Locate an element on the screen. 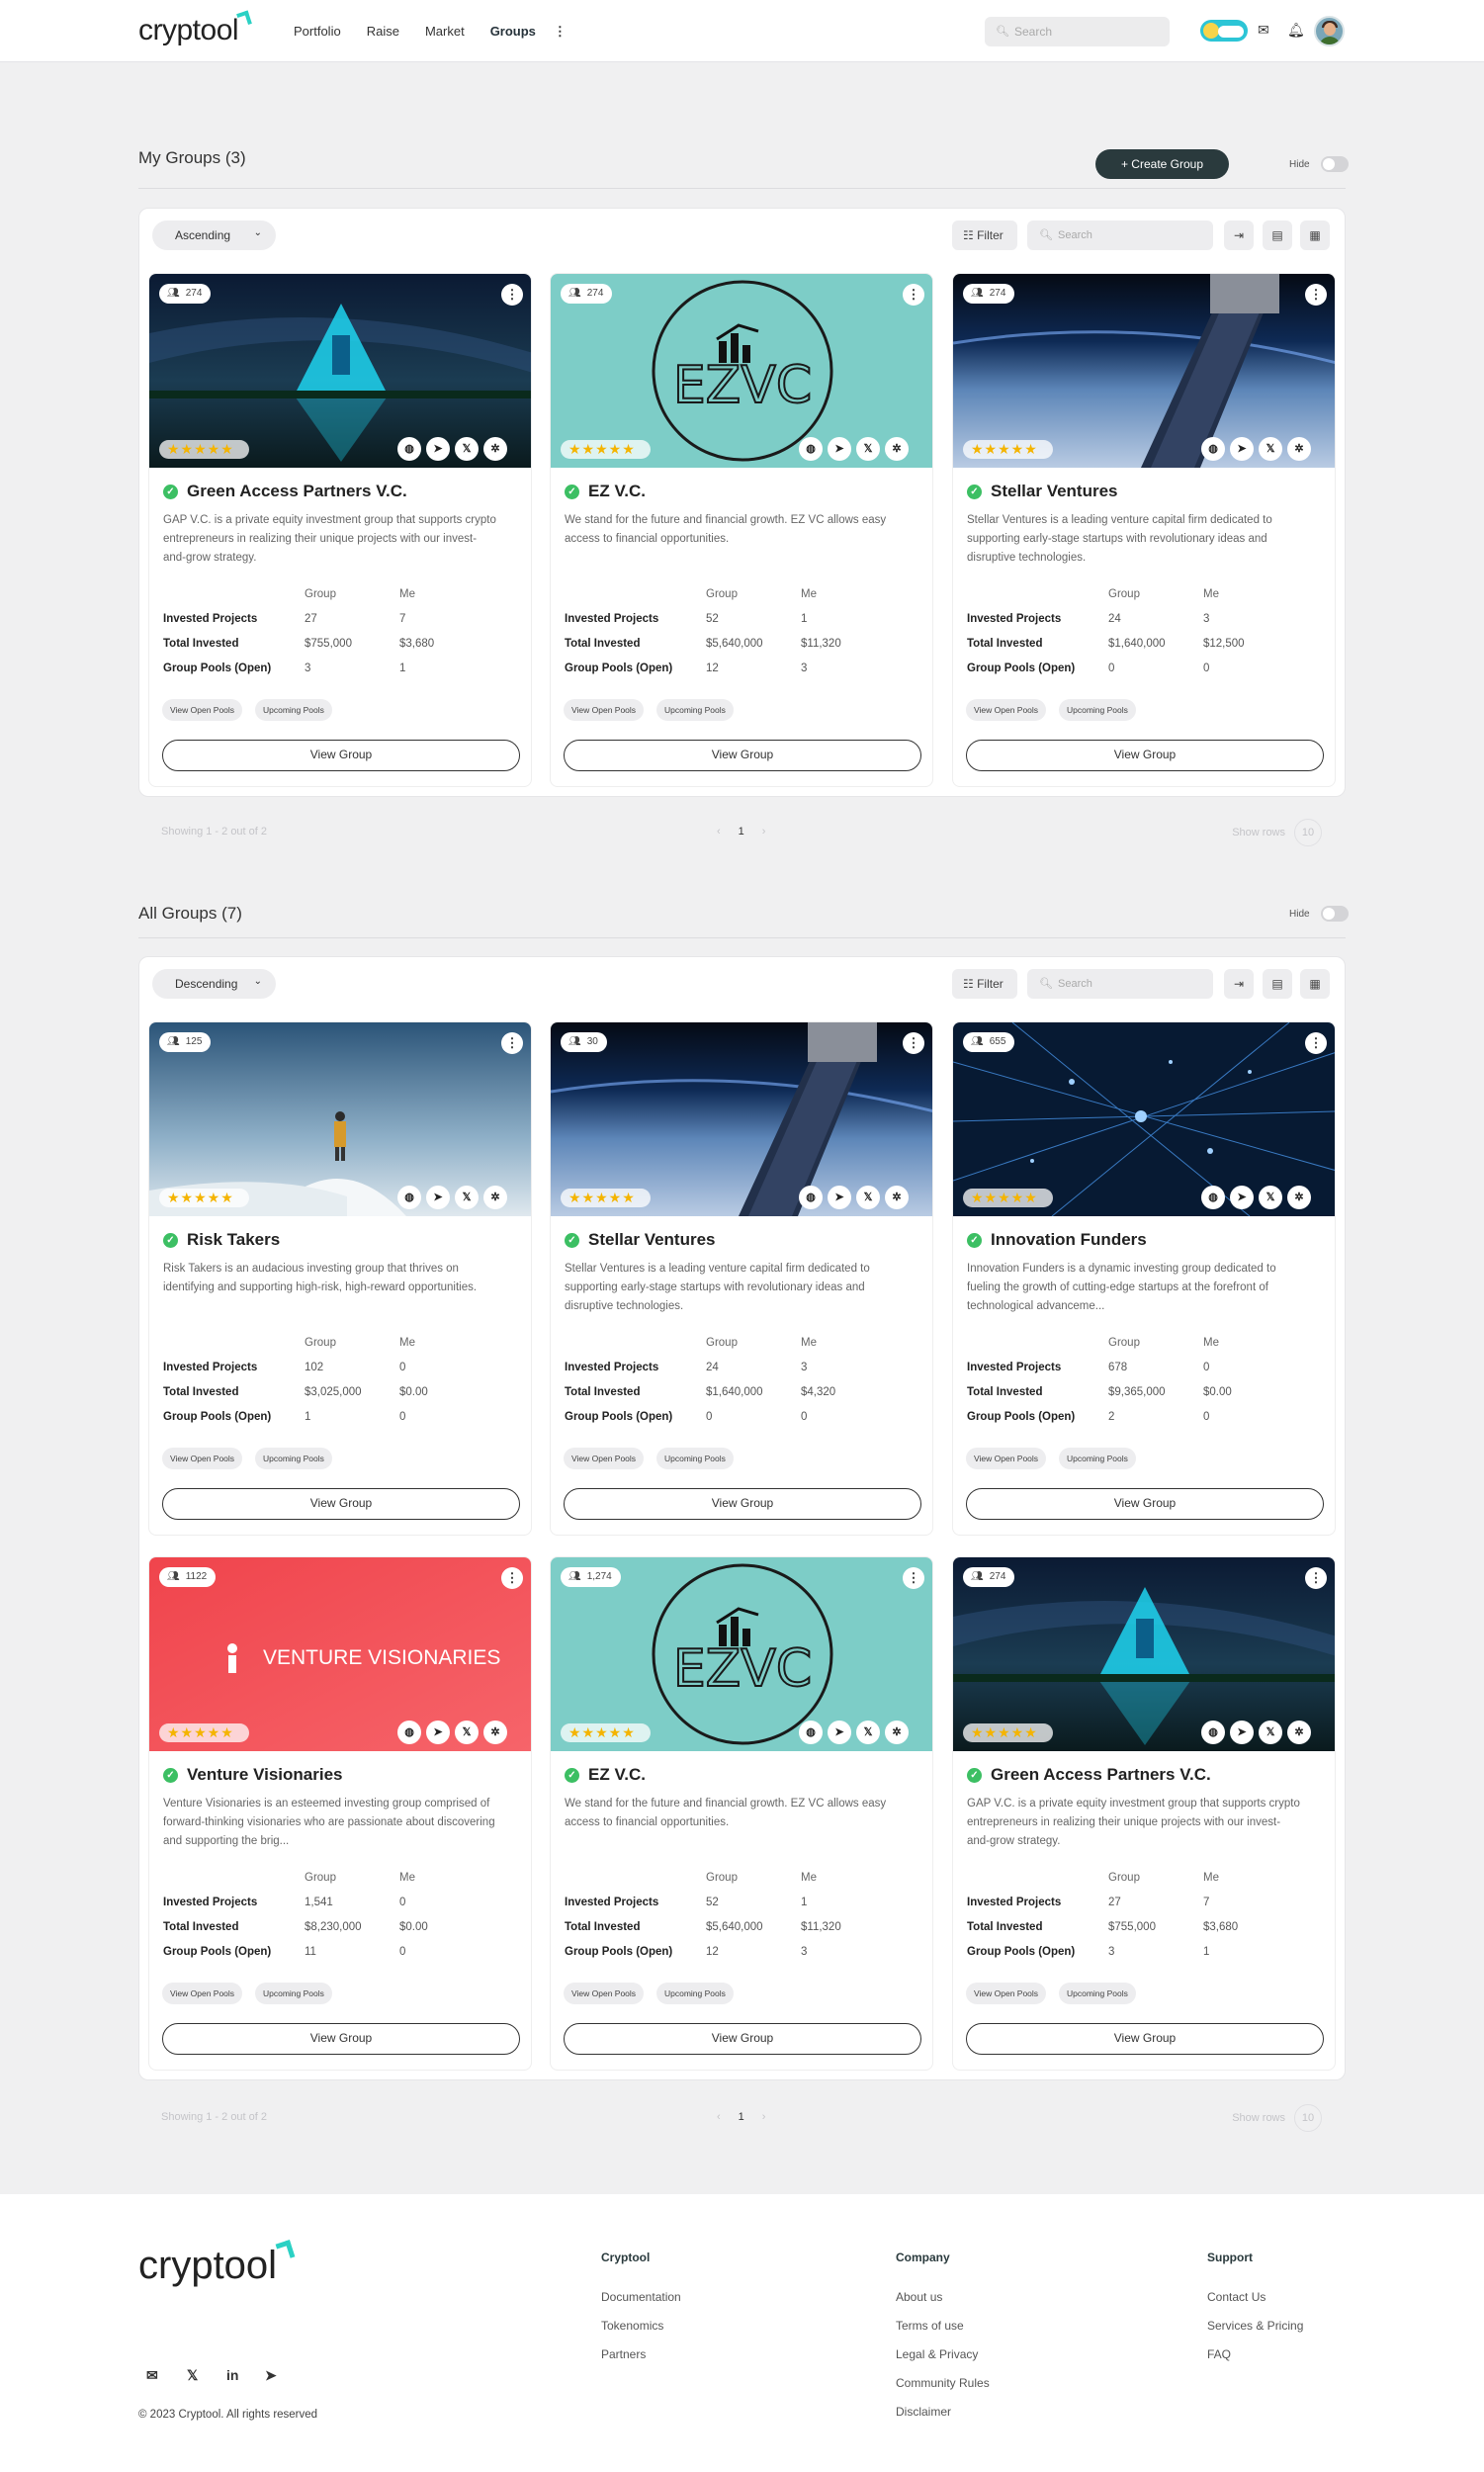 The height and width of the screenshot is (2472, 1484). theme-toggle is located at coordinates (1224, 31).